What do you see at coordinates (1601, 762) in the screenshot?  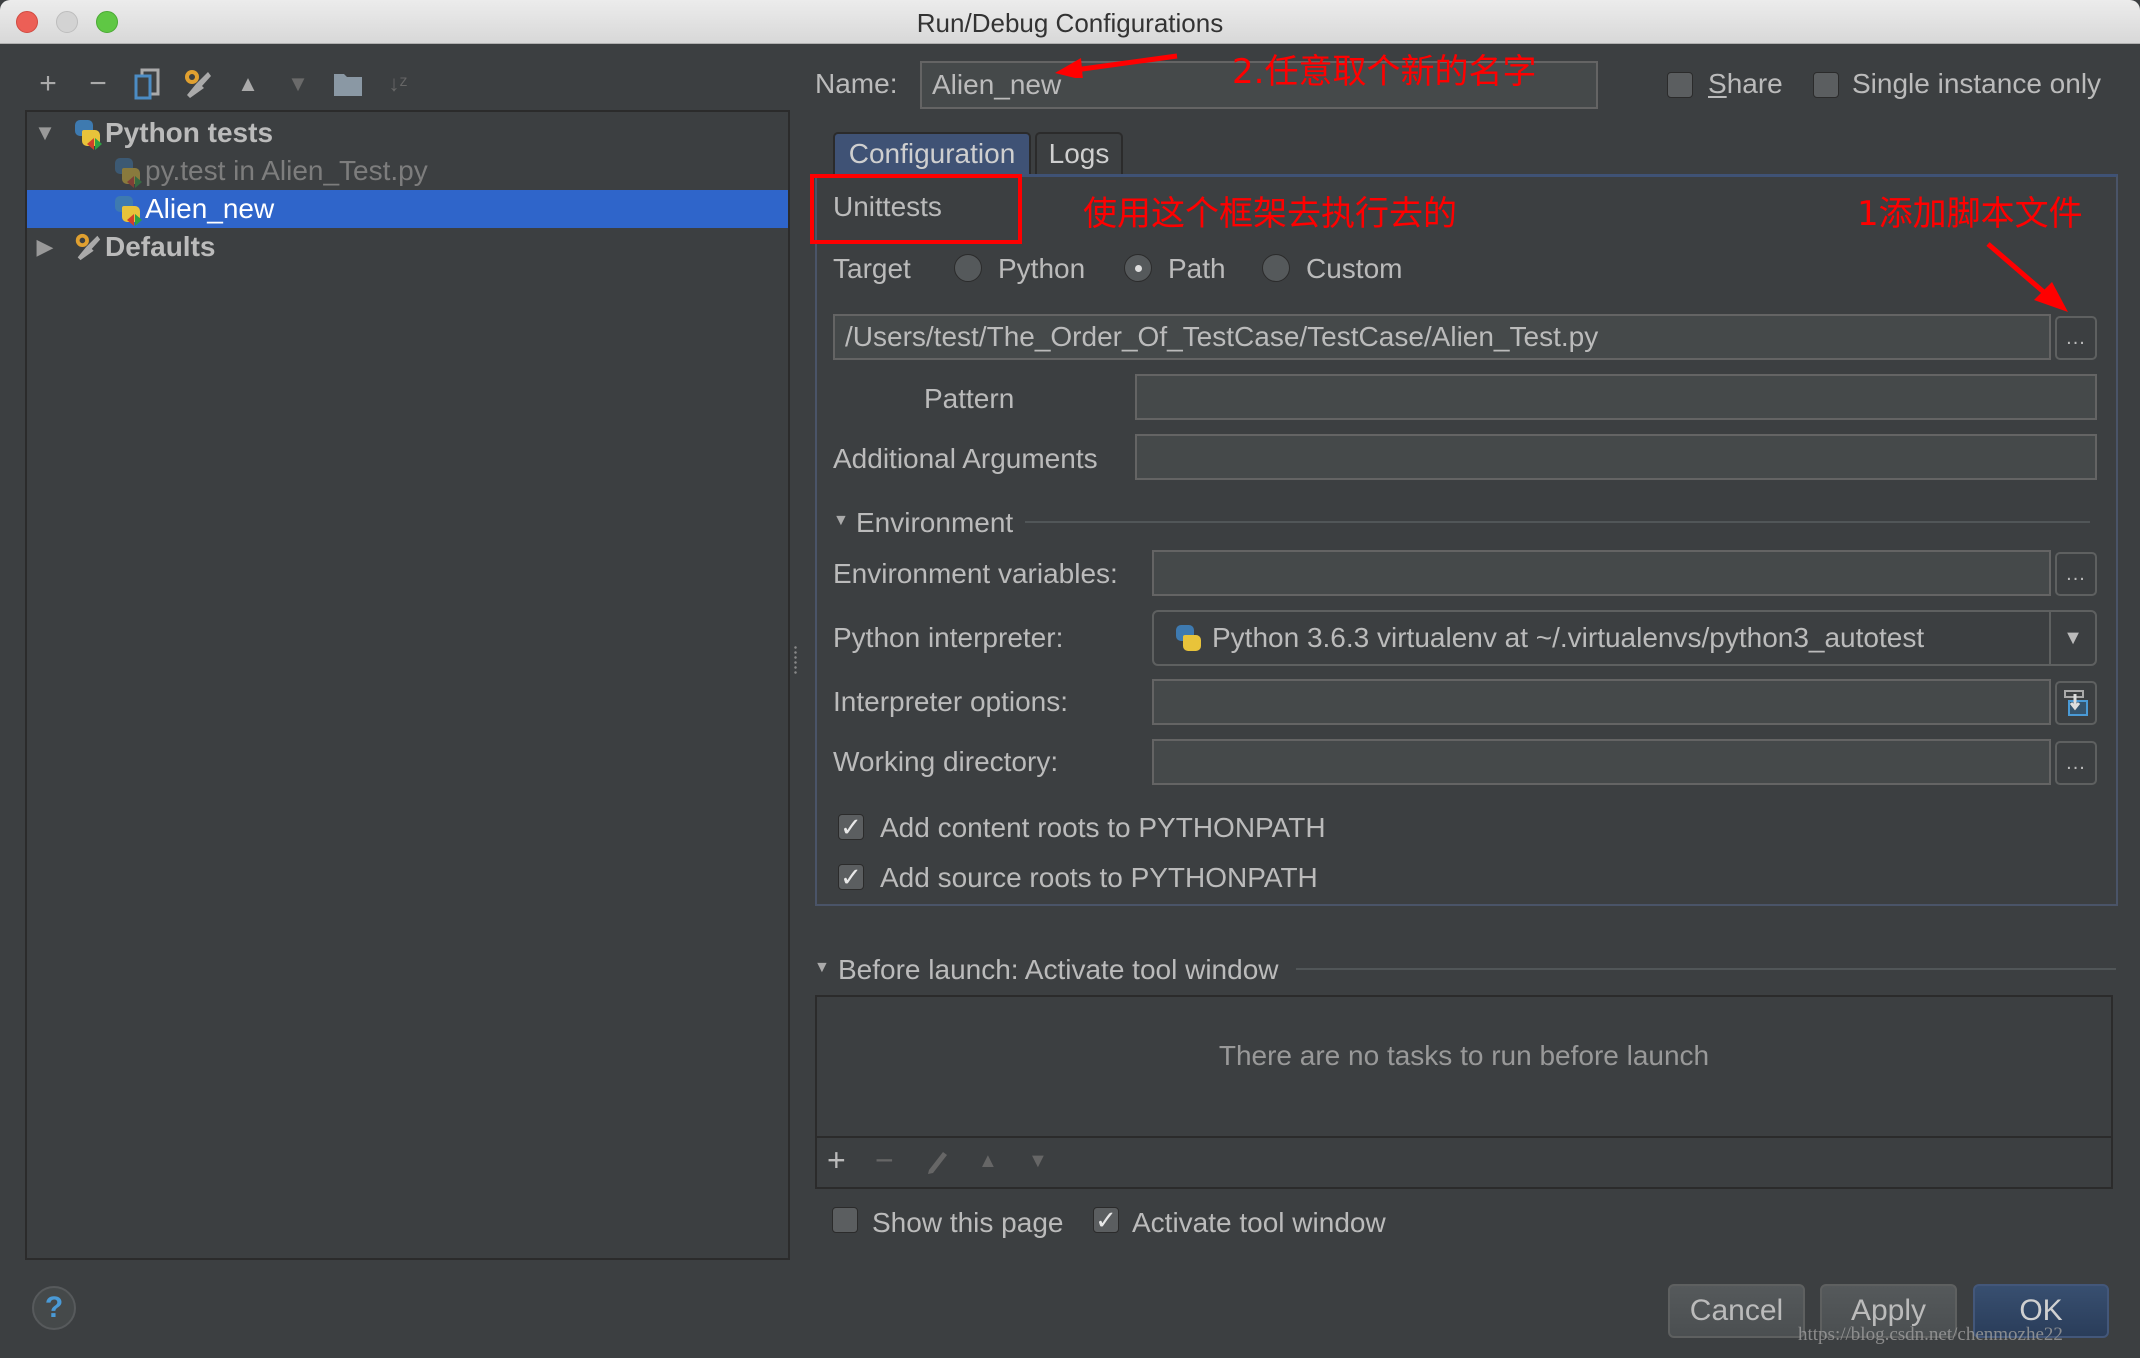 I see `working-directory-input` at bounding box center [1601, 762].